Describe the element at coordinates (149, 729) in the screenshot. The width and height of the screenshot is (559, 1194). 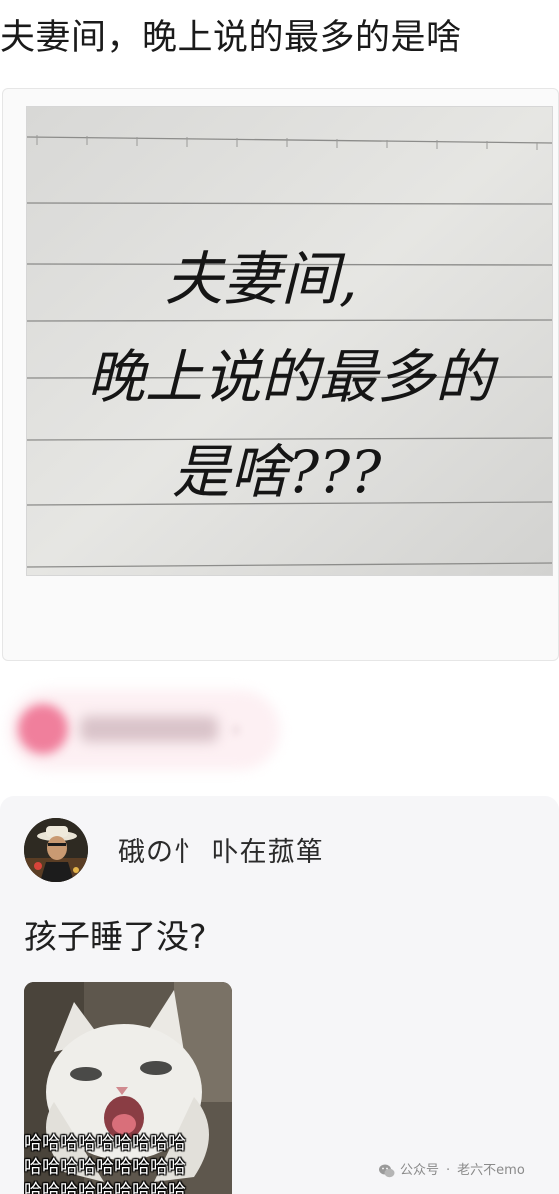
I see `blurred-author-name` at that location.